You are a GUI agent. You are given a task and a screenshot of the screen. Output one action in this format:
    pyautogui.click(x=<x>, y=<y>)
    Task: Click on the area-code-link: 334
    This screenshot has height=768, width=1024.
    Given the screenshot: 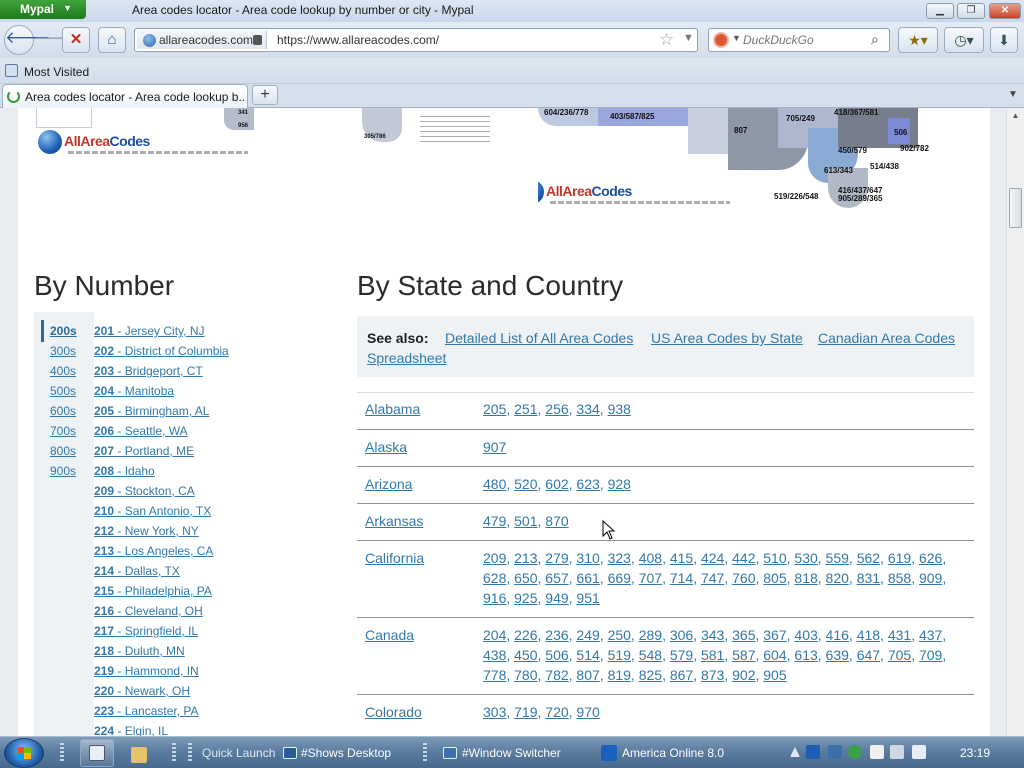 What is the action you would take?
    pyautogui.click(x=587, y=409)
    